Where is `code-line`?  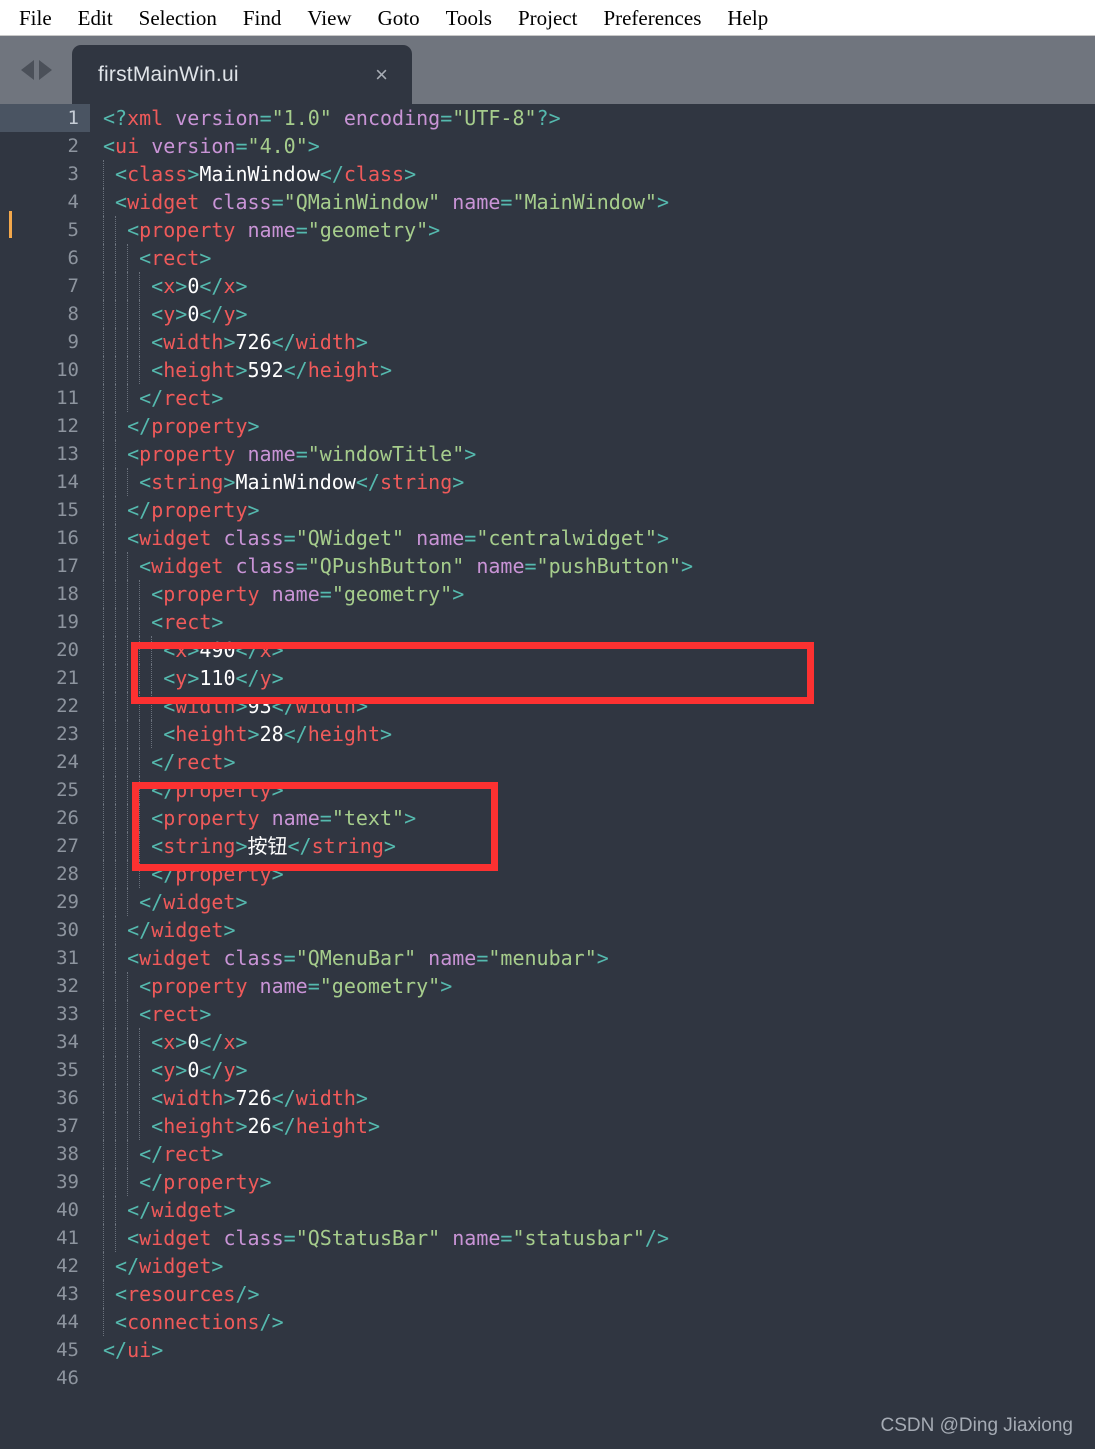 code-line is located at coordinates (592, 1378).